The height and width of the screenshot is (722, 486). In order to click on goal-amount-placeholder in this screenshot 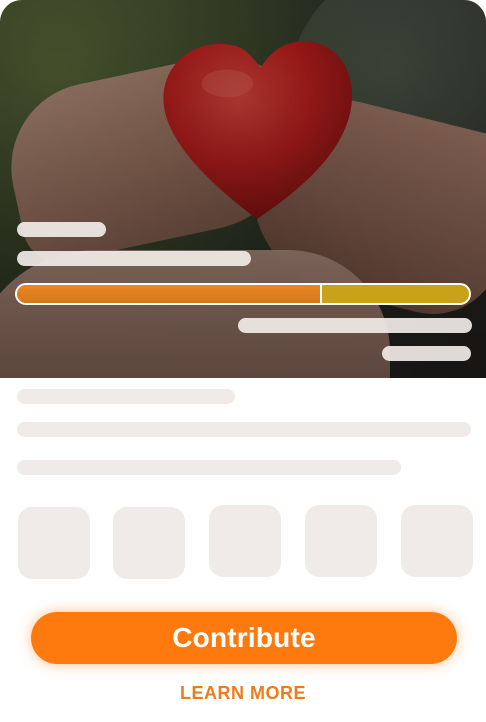, I will do `click(426, 353)`.